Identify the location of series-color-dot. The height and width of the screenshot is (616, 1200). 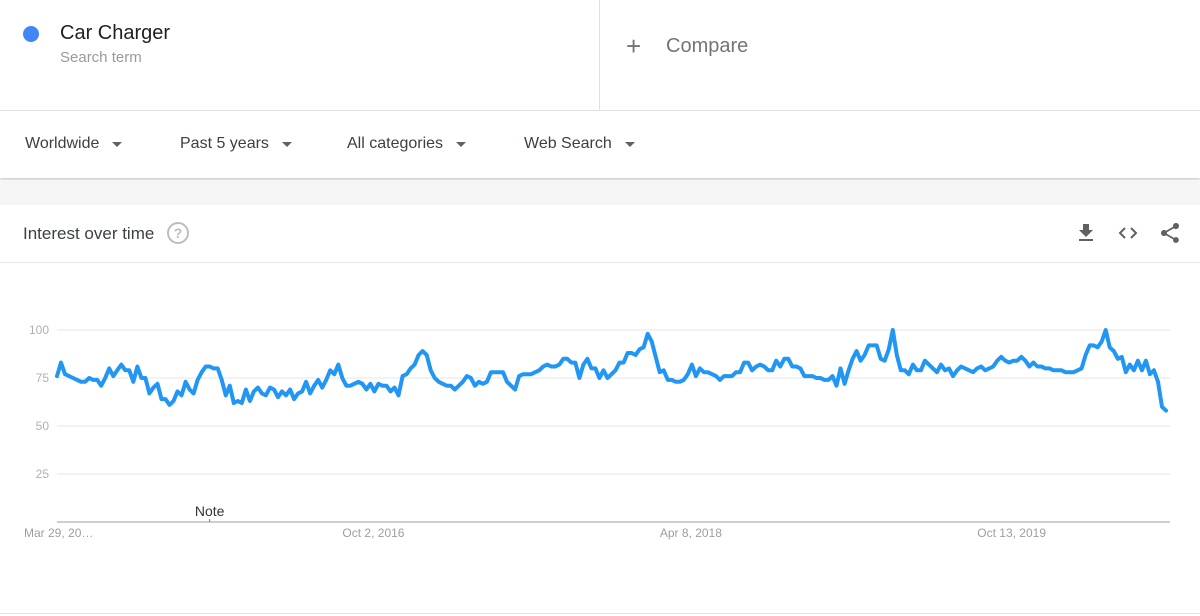
(31, 34).